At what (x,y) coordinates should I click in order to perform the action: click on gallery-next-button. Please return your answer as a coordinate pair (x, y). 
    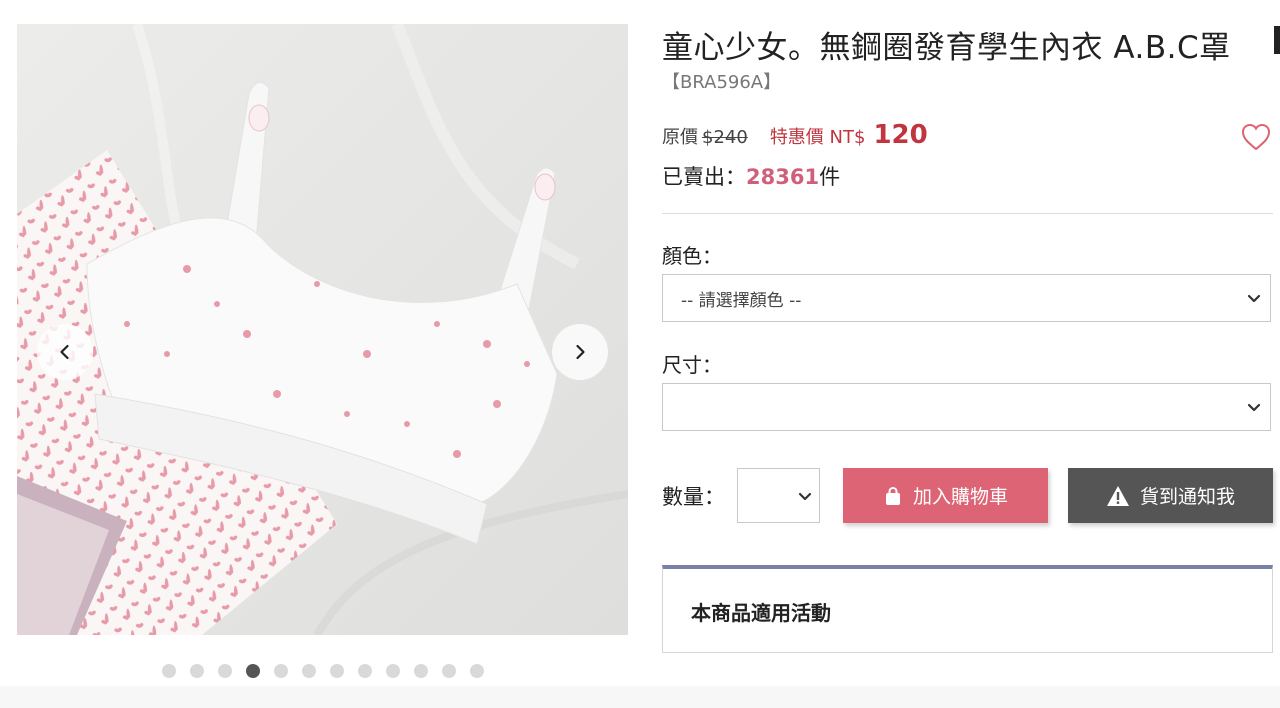
    Looking at the image, I should click on (580, 352).